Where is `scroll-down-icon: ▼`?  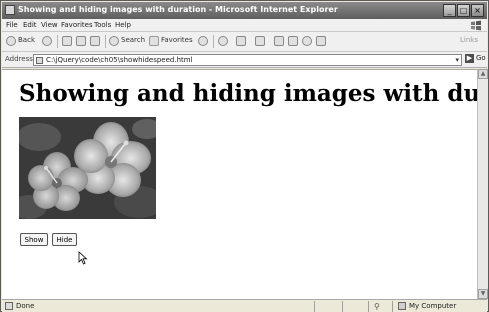 scroll-down-icon: ▼ is located at coordinates (483, 294).